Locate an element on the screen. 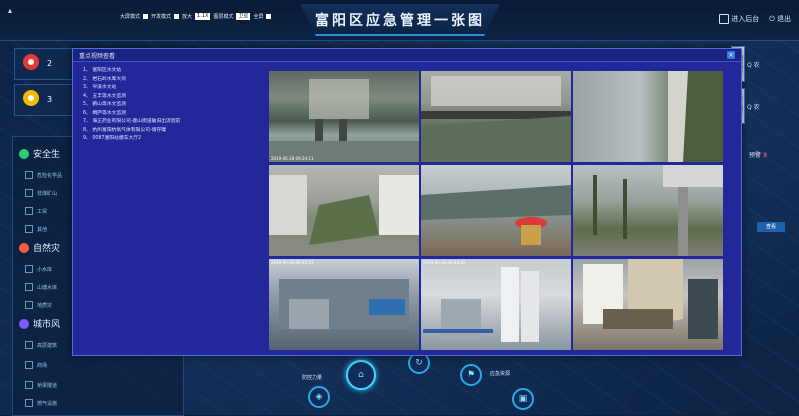 The image size is (799, 416). close-icon: × is located at coordinates (731, 55).